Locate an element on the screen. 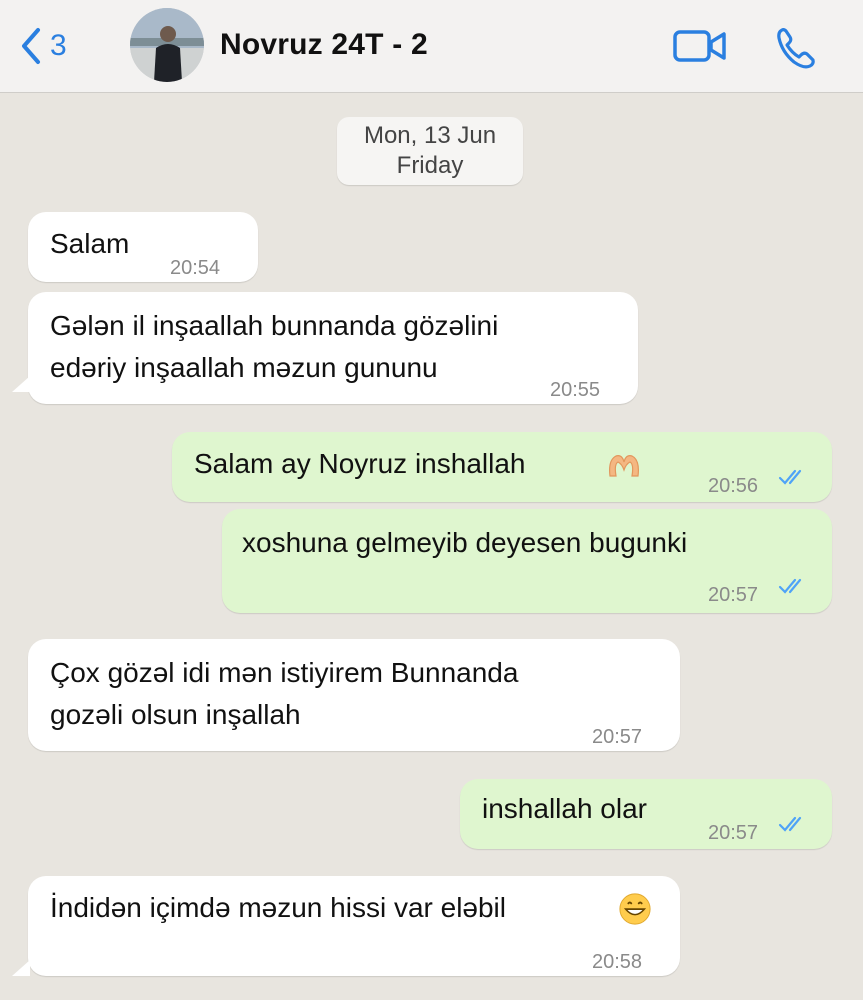 The height and width of the screenshot is (1000, 863). day-label: Friday is located at coordinates (430, 165).